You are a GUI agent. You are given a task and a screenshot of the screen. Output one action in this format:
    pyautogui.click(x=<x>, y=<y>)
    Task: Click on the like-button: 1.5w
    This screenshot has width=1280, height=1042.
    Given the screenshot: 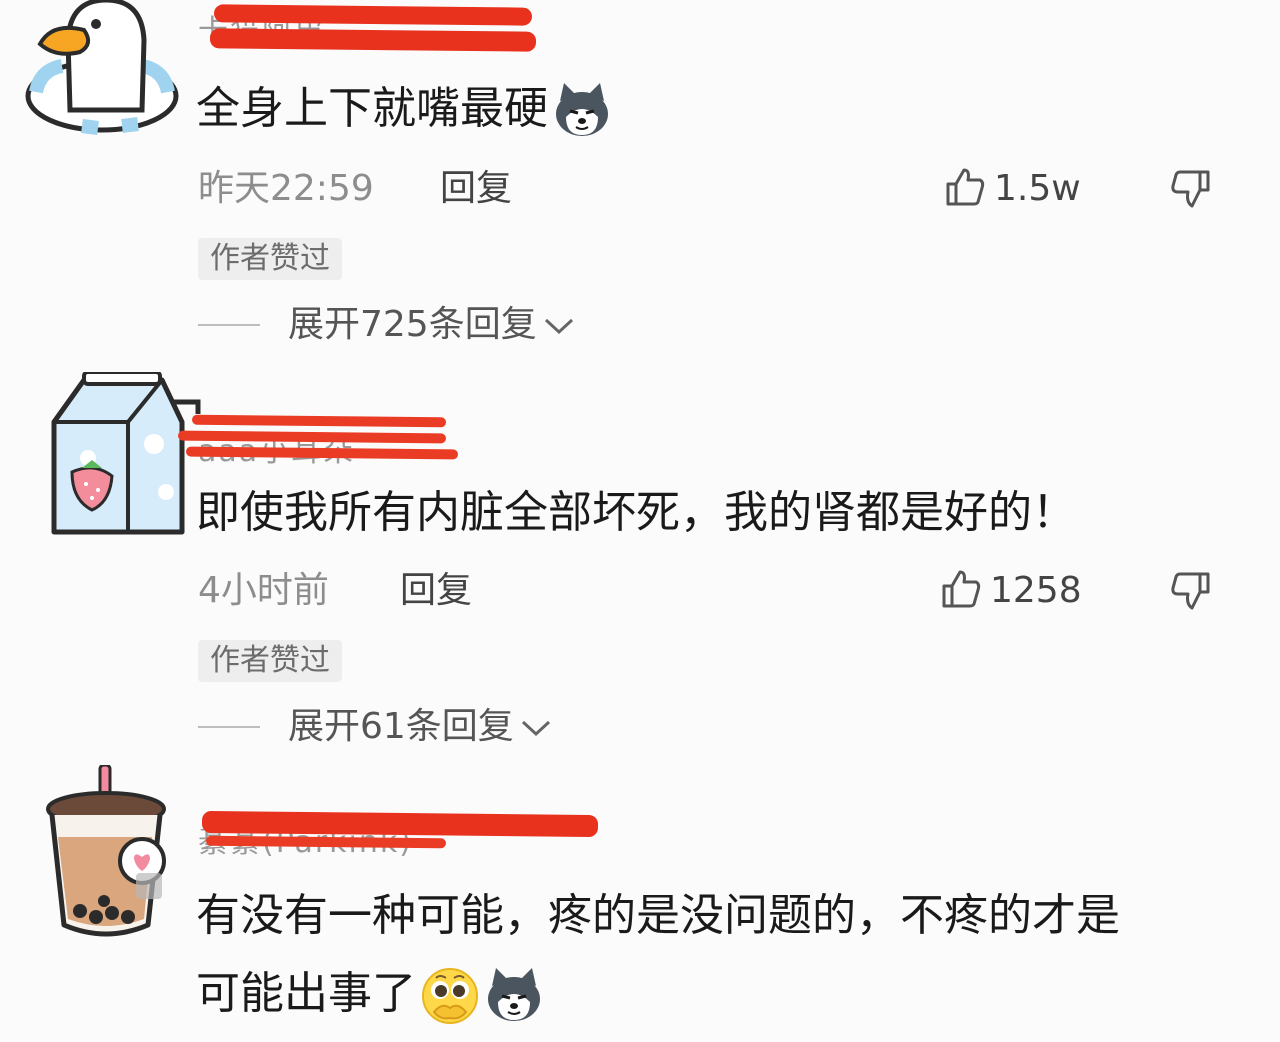 What is the action you would take?
    pyautogui.click(x=1012, y=189)
    